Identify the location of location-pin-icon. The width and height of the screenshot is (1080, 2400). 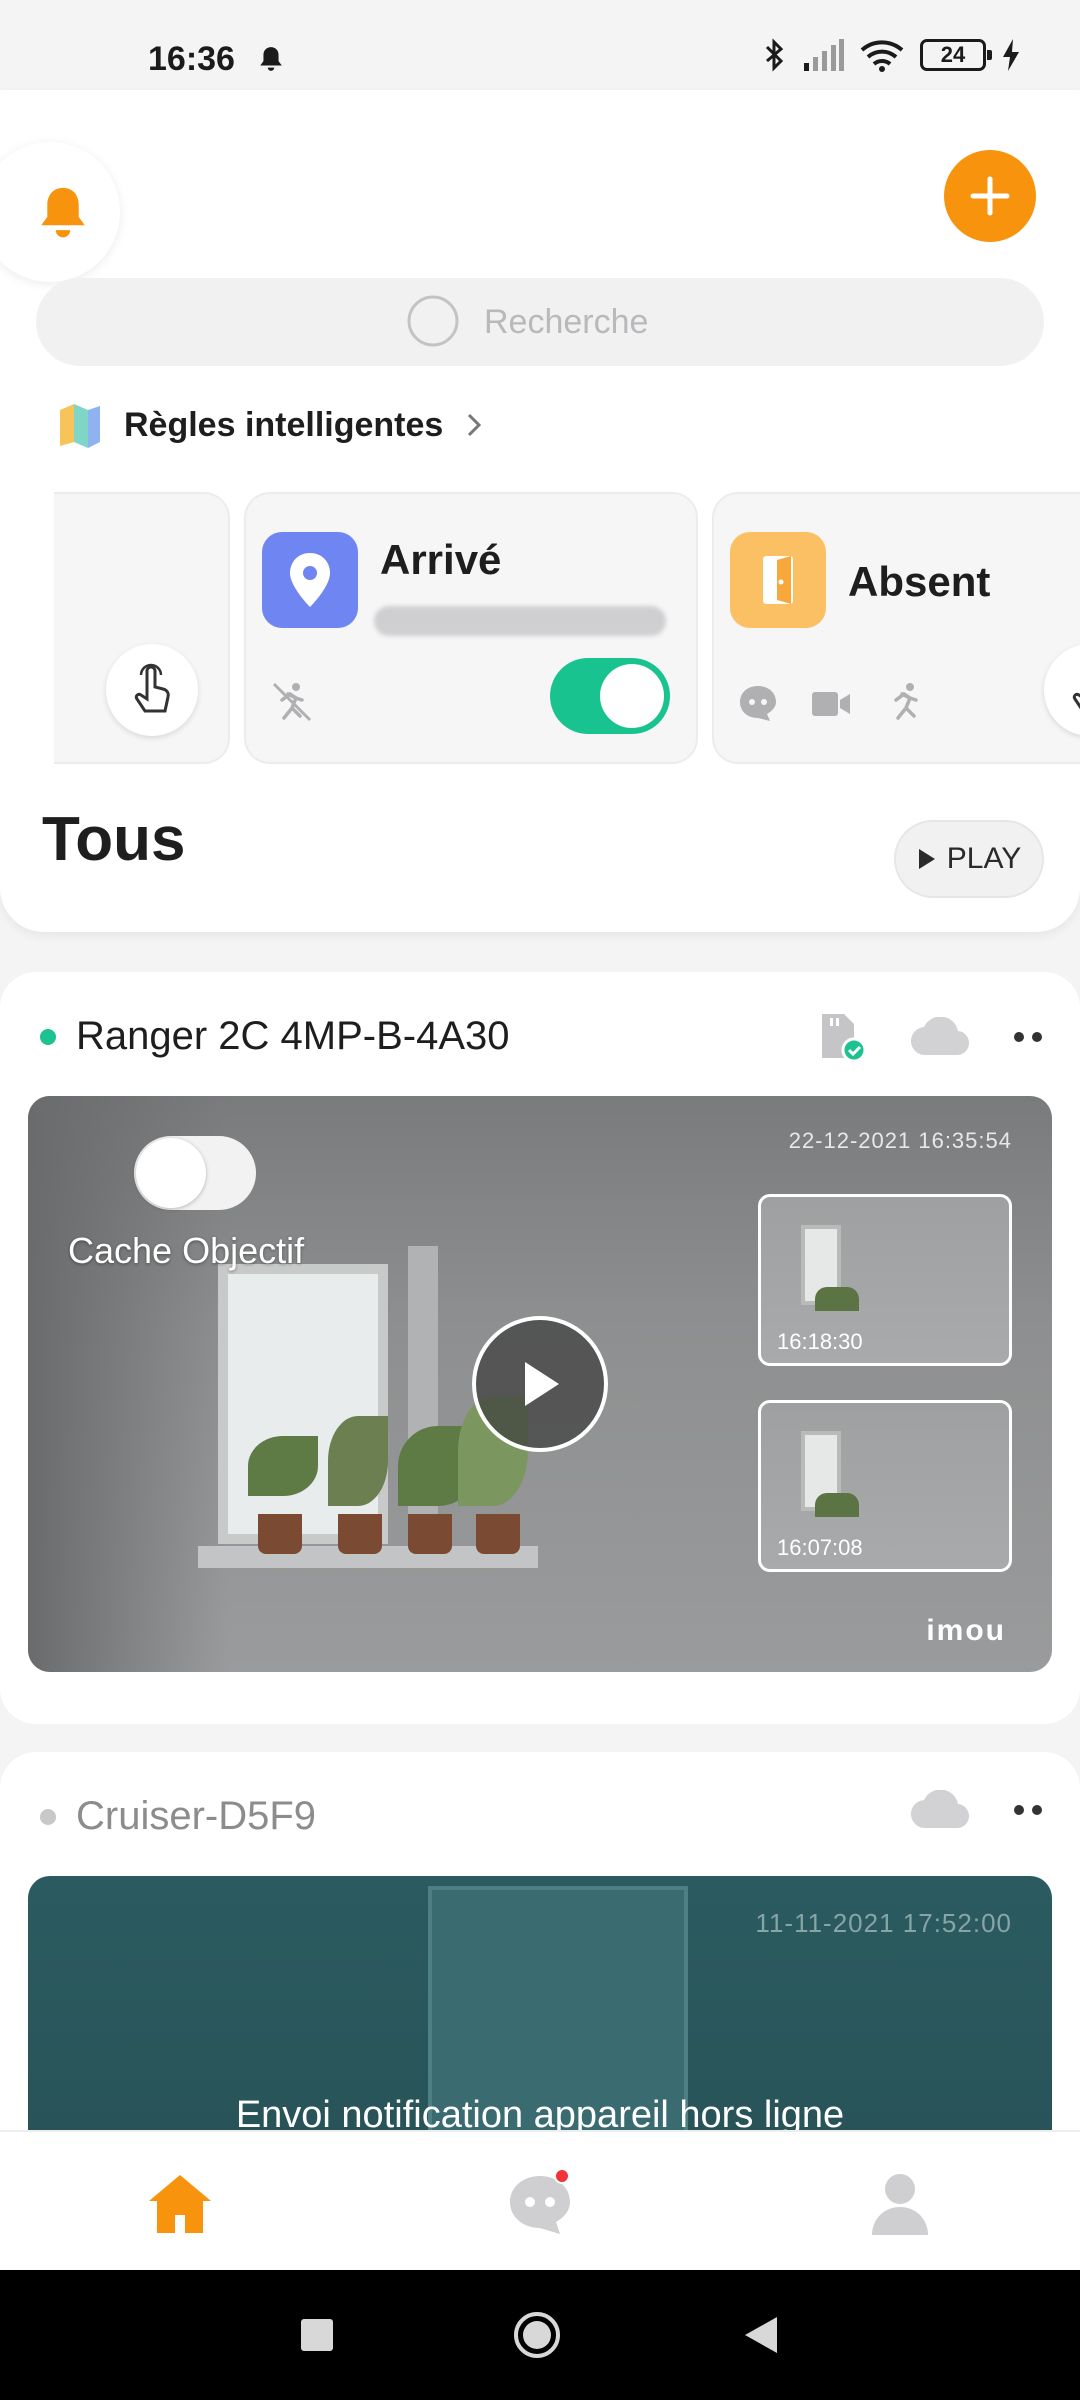
(310, 580).